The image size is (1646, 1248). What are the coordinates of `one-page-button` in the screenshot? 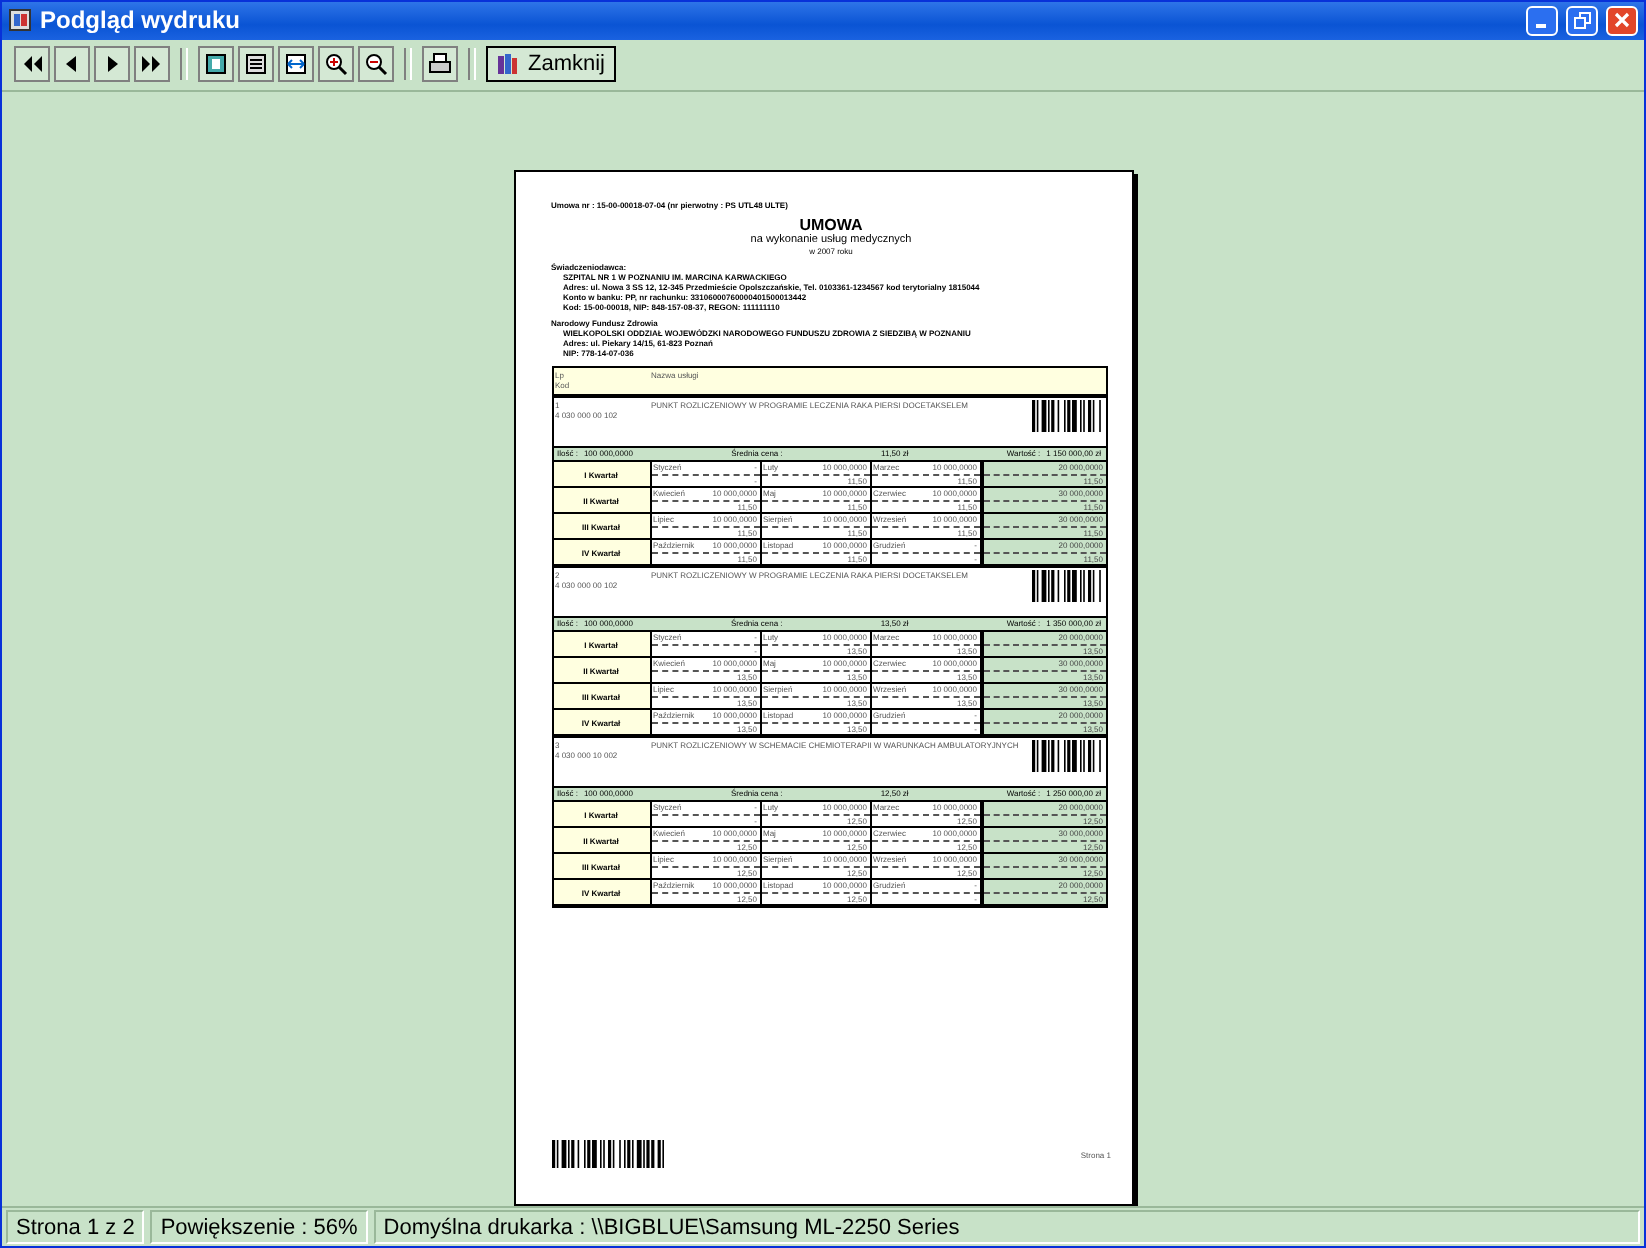 It's located at (216, 64).